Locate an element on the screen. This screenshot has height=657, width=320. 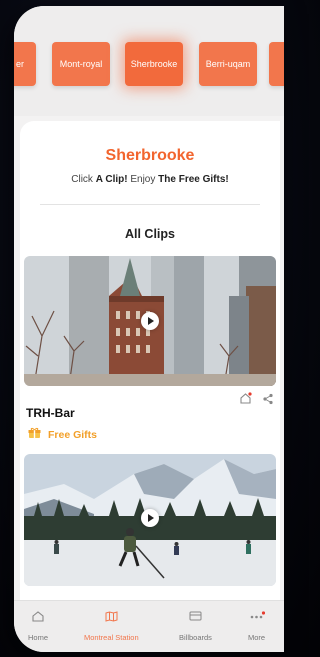
station-title: Sherbrooke is located at coordinates (150, 155).